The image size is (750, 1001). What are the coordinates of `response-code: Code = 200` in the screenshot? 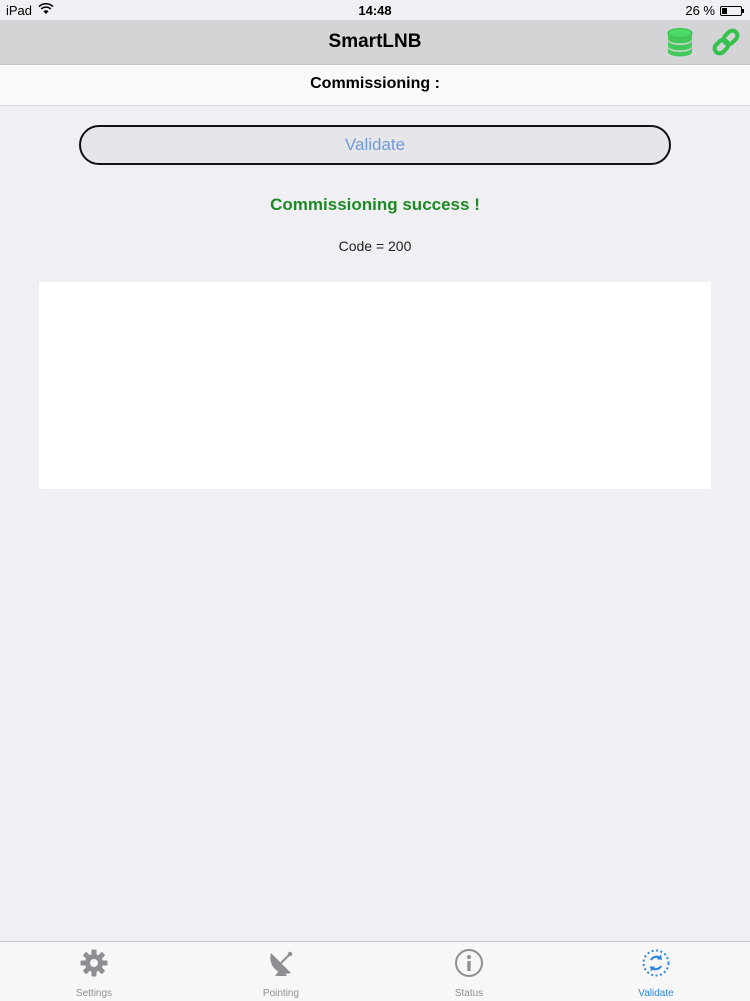 It's located at (375, 246).